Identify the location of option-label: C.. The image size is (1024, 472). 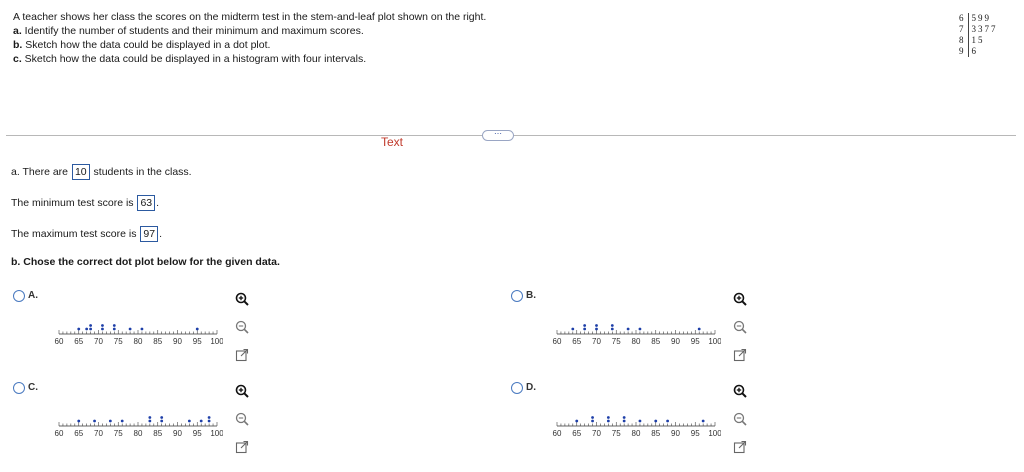
(33, 387).